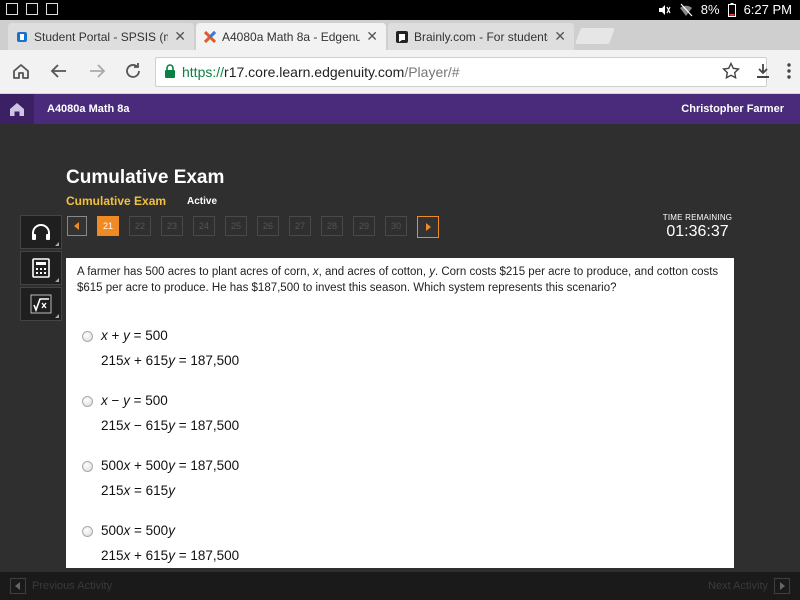 This screenshot has height=600, width=800. I want to click on next-activity-label: Next Activity, so click(738, 586).